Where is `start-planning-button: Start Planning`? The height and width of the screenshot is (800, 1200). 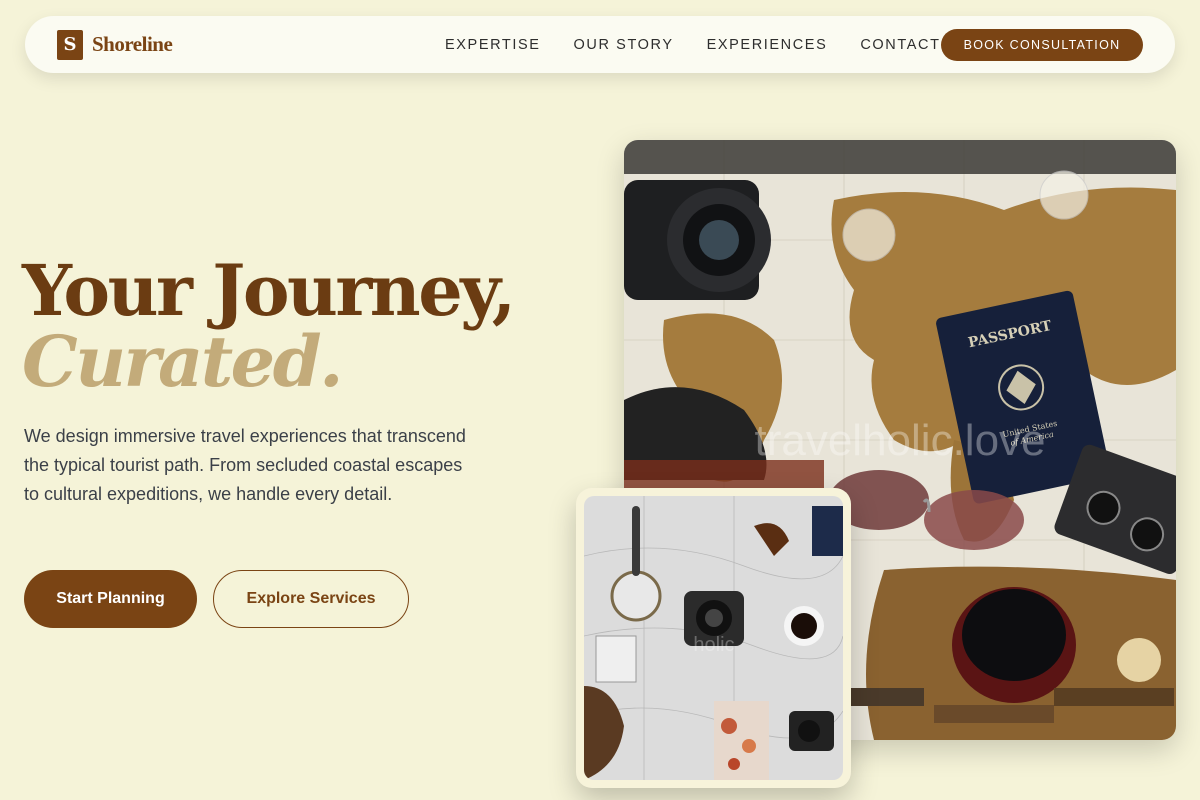
start-planning-button: Start Planning is located at coordinates (110, 599).